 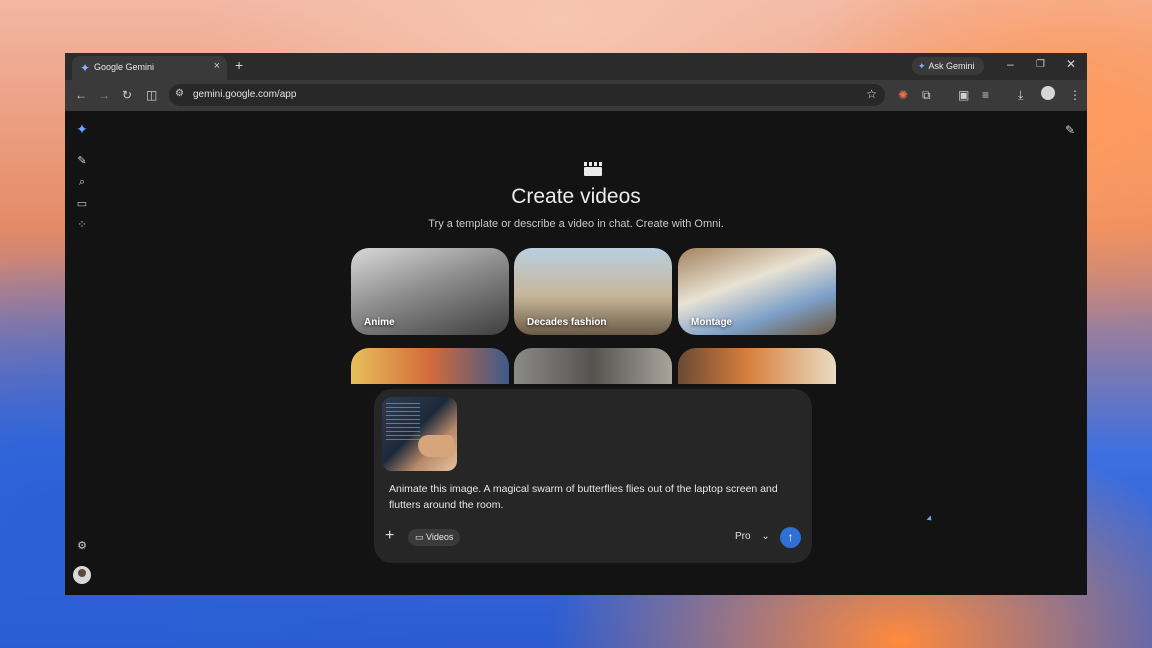 I want to click on ask-gemini-label: Ask Gemini, so click(x=951, y=66).